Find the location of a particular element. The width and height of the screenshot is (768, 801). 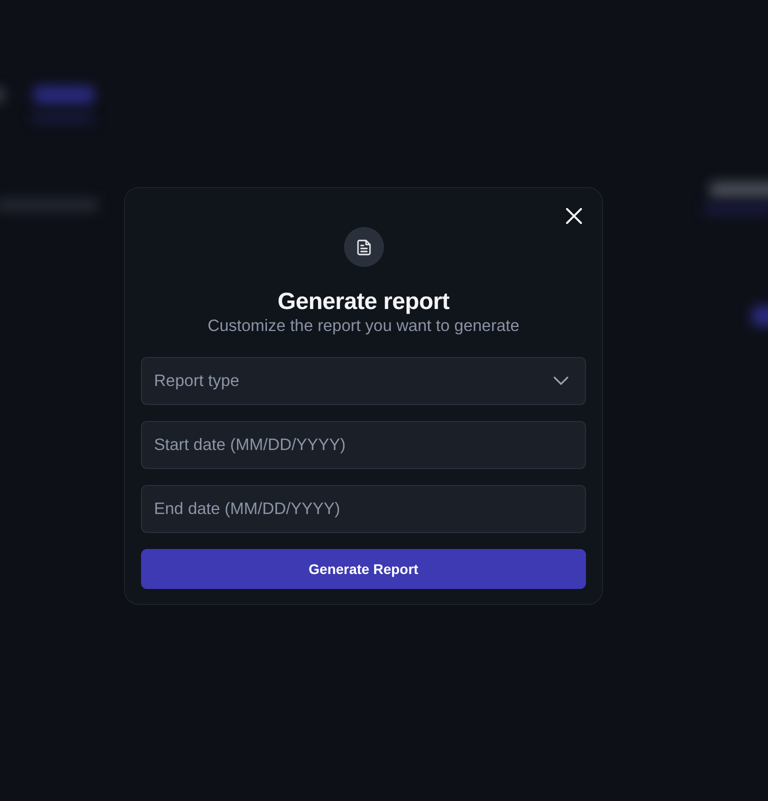

close-button is located at coordinates (574, 216).